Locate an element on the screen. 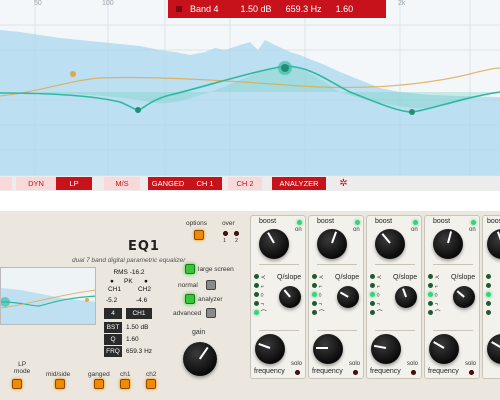 This screenshot has height=400, width=500. over-label: over is located at coordinates (228, 223).